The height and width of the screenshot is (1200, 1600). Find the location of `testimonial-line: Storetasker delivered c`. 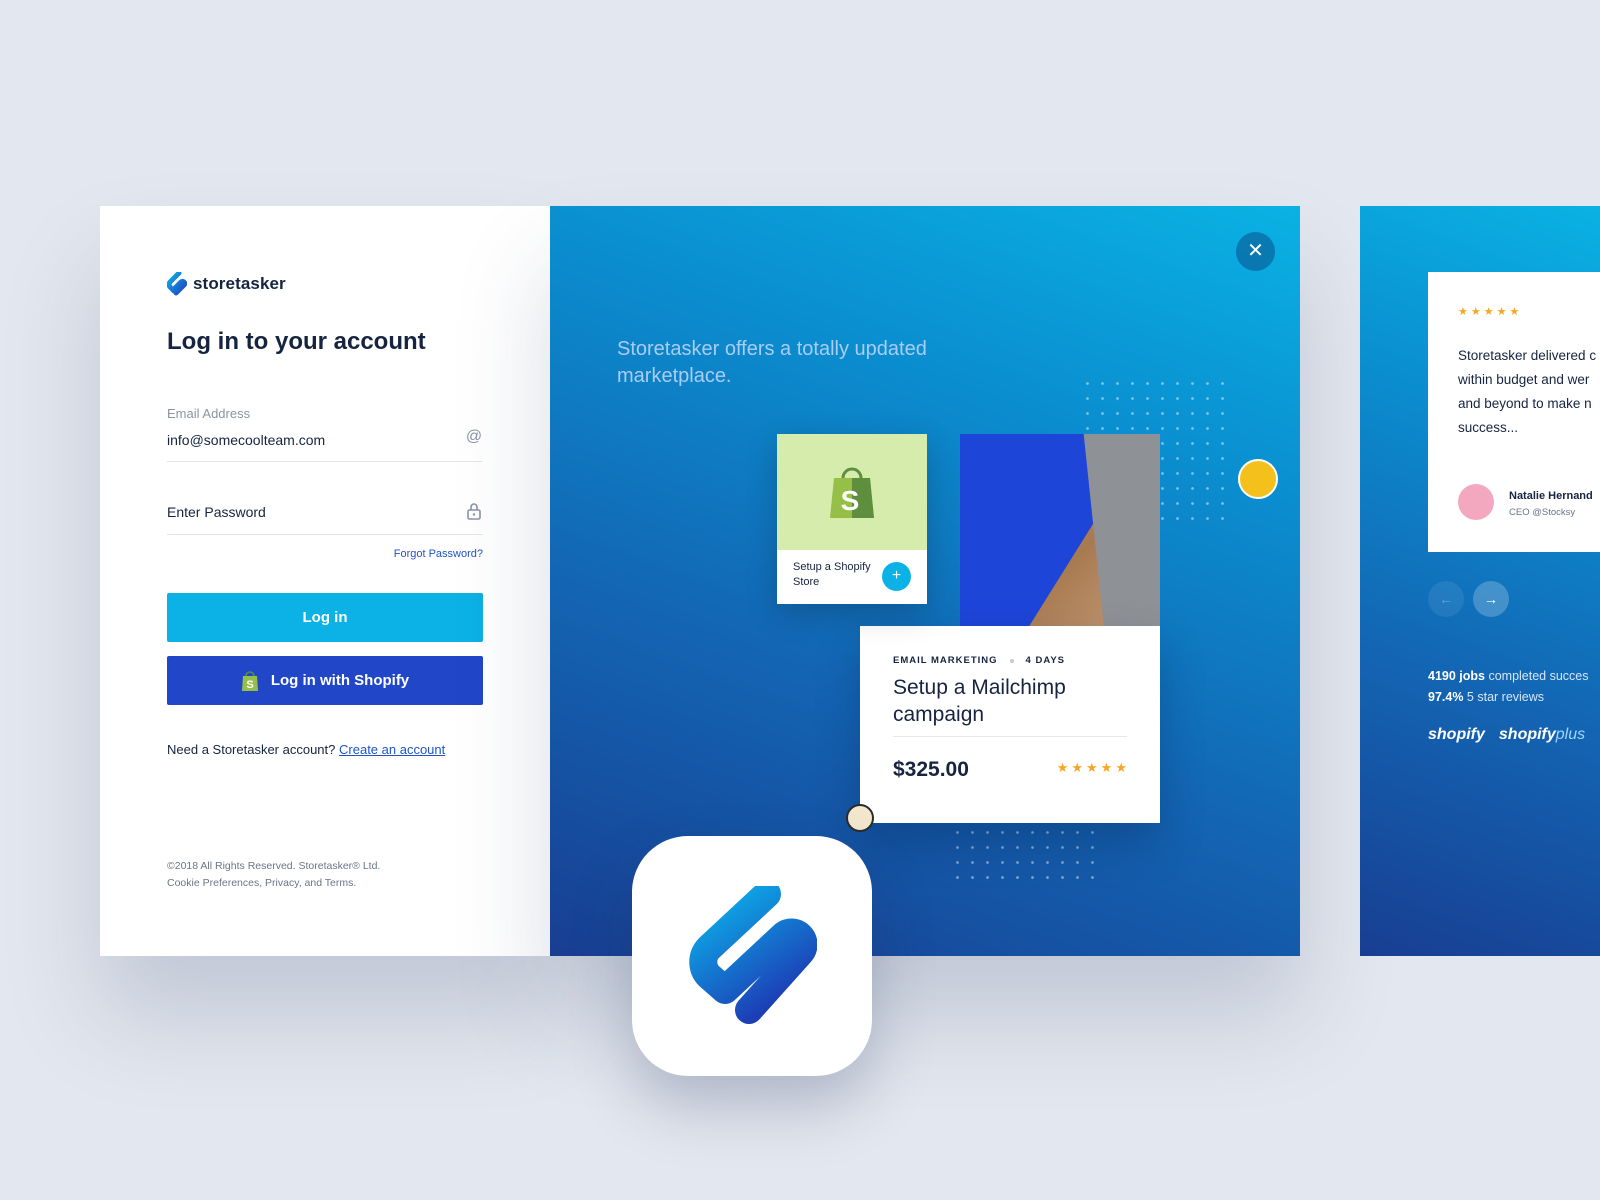

testimonial-line: Storetasker delivered c is located at coordinates (1527, 355).